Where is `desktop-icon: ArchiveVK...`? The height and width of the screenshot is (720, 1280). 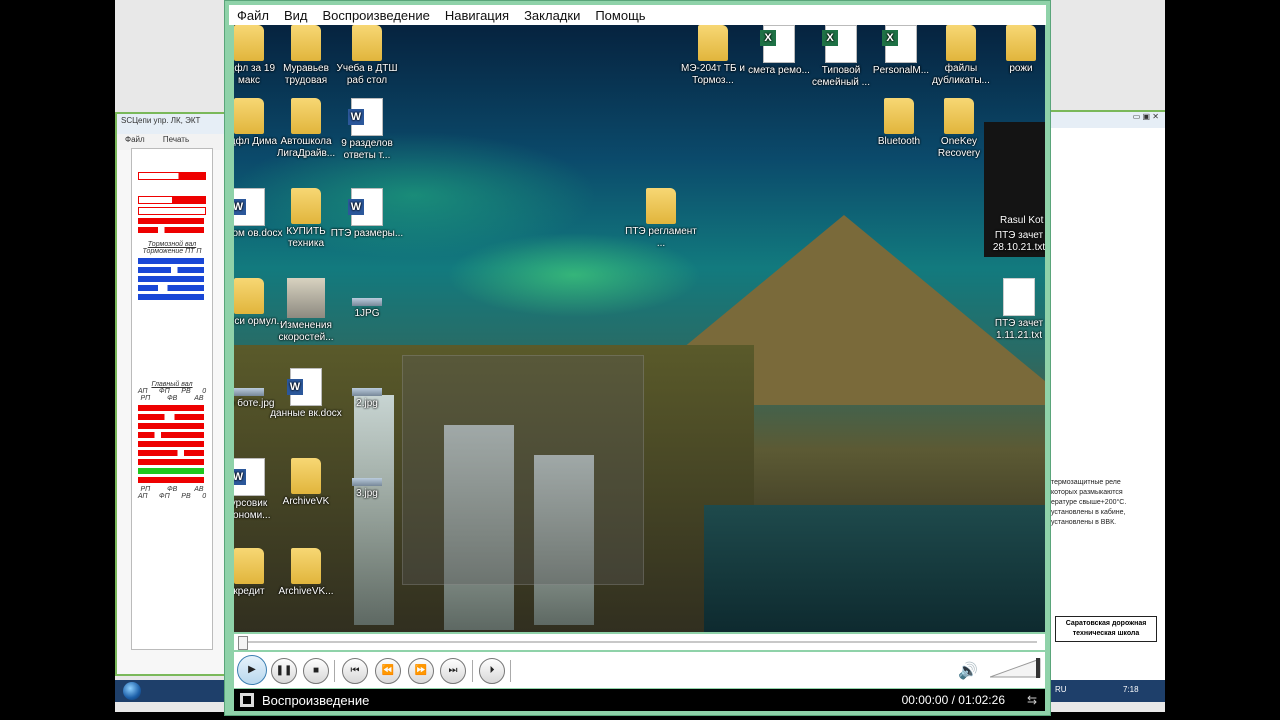
desktop-icon: ArchiveVK... is located at coordinates (306, 573).